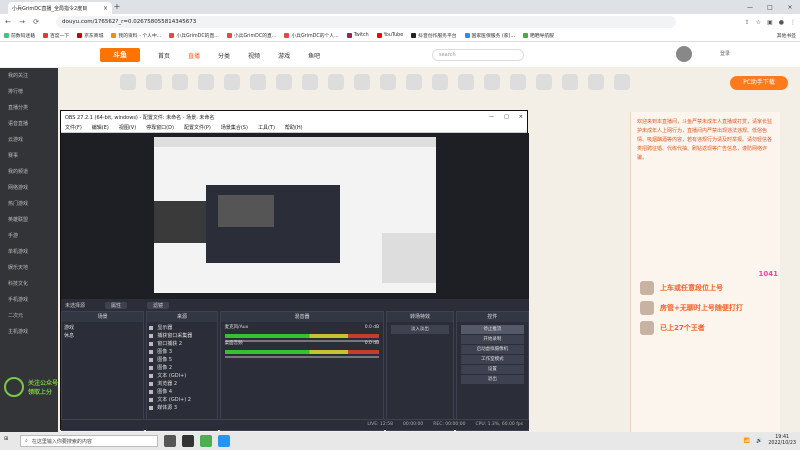 The height and width of the screenshot is (450, 800). I want to click on source-item: 图像 3, so click(181, 352).